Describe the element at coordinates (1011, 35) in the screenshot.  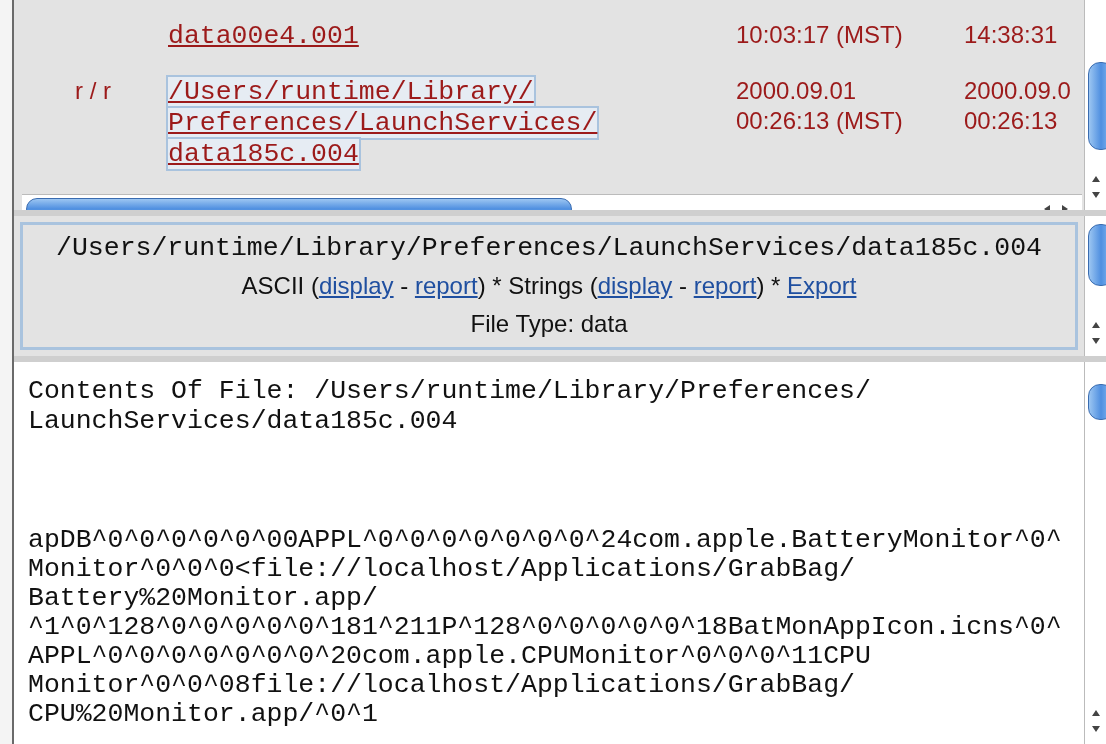
I see `date-text: 14:38:31` at that location.